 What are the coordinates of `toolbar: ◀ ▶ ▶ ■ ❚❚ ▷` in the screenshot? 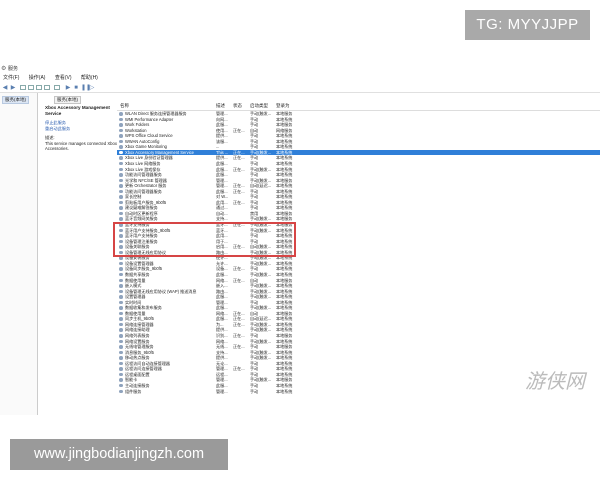 It's located at (300, 88).